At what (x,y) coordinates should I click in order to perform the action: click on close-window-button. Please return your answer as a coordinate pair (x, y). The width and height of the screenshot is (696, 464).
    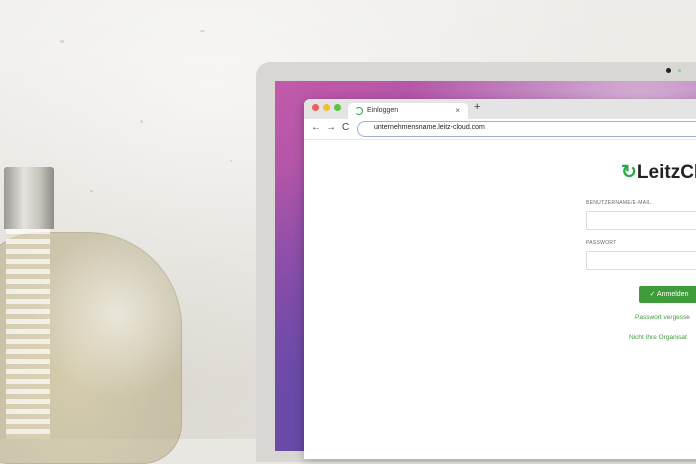
    Looking at the image, I should click on (315, 107).